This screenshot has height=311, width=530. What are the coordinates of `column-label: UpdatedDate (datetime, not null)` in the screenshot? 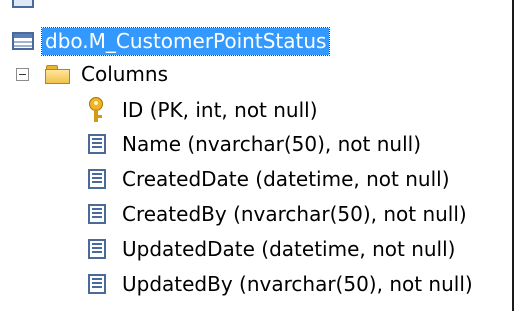 It's located at (289, 249).